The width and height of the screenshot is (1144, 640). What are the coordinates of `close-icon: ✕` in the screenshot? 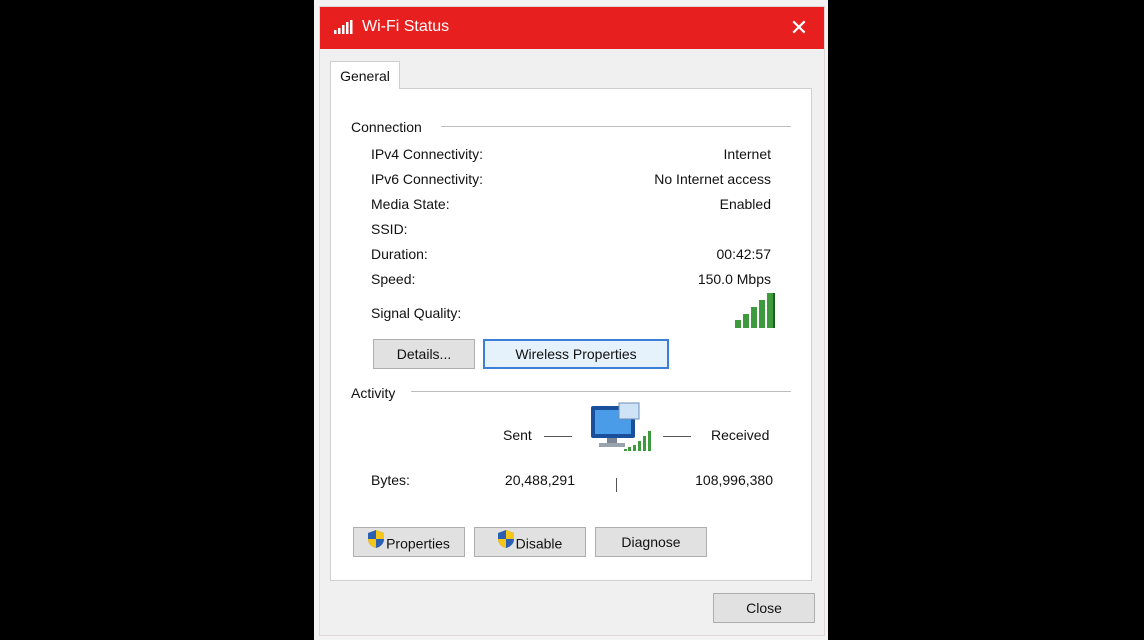 It's located at (799, 27).